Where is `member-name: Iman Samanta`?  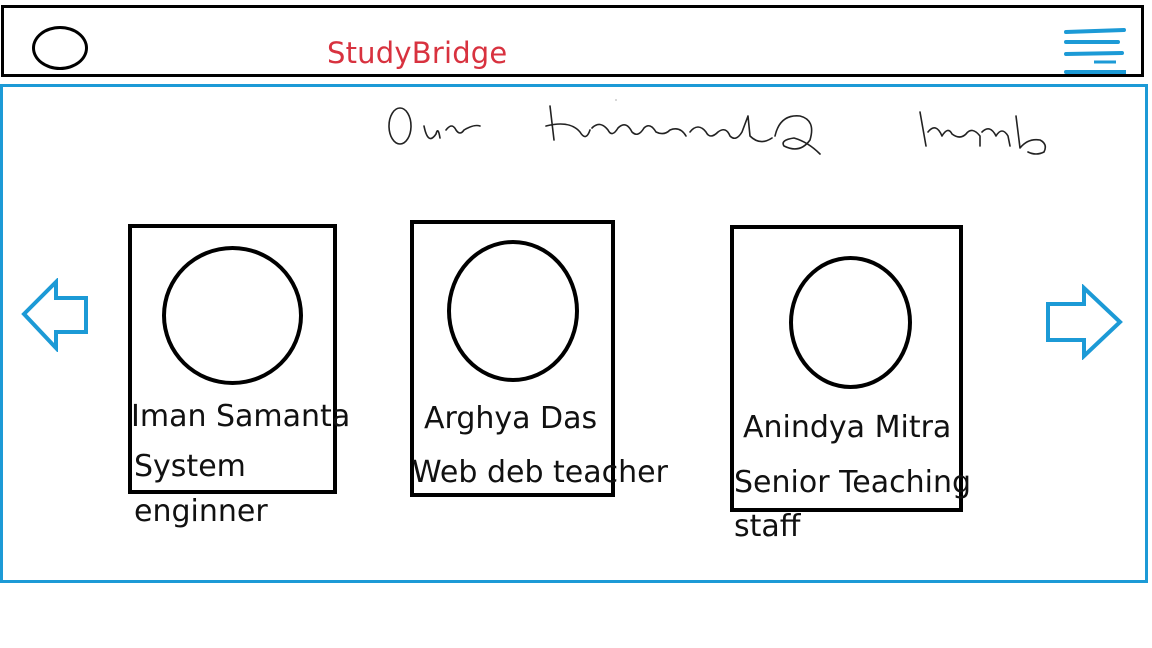
member-name: Iman Samanta is located at coordinates (241, 416).